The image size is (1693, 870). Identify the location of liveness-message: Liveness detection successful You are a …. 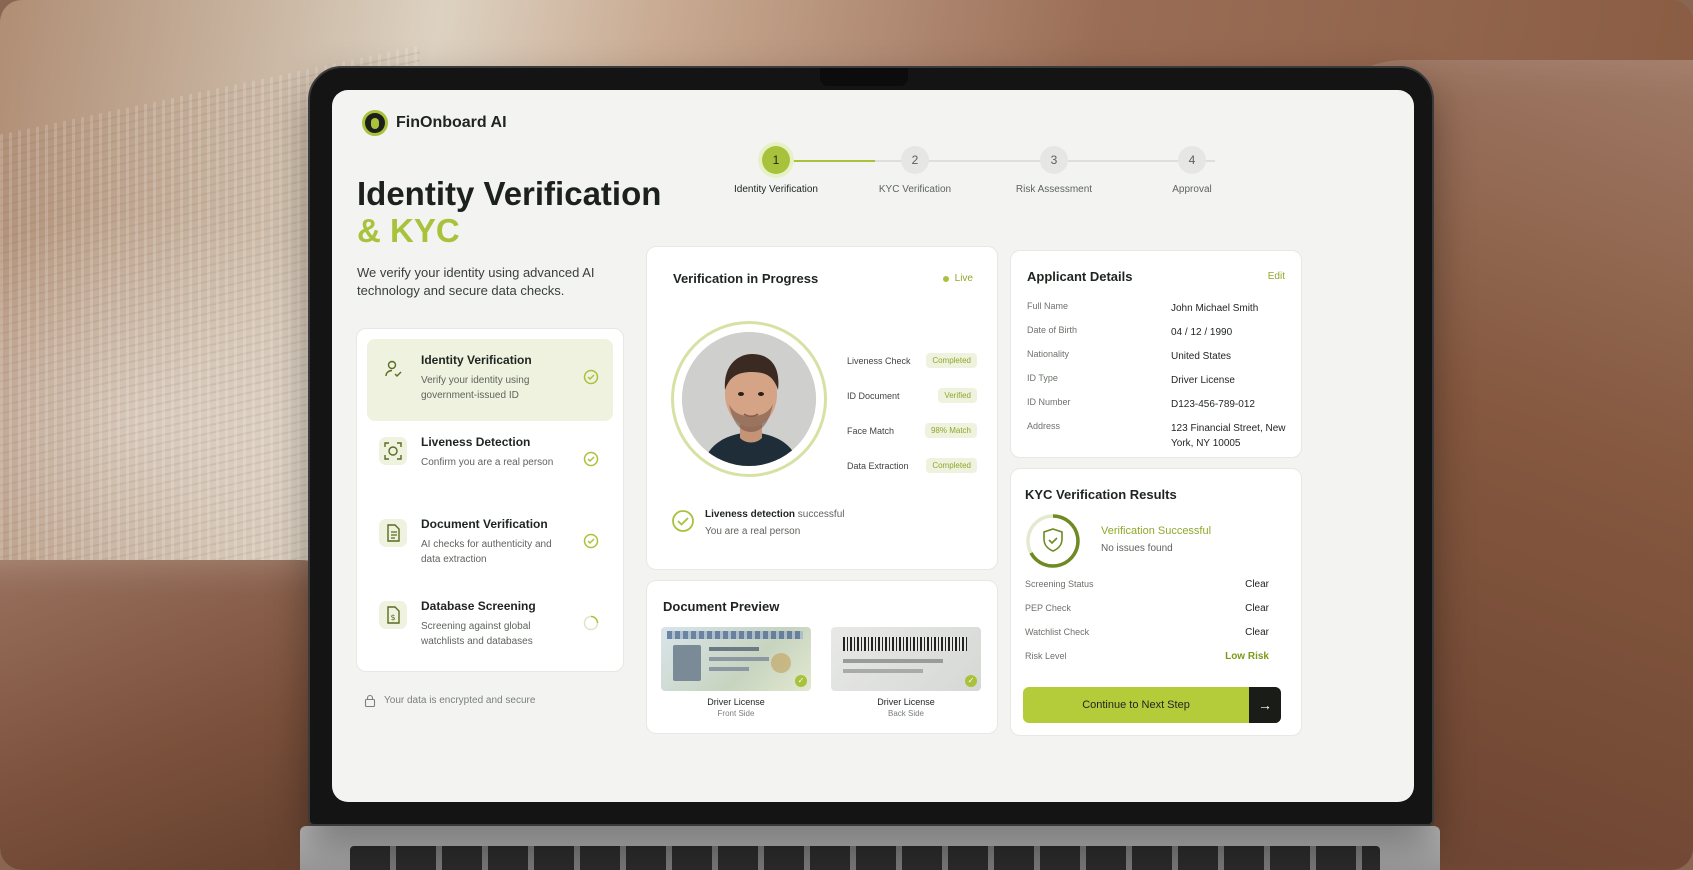
(758, 523).